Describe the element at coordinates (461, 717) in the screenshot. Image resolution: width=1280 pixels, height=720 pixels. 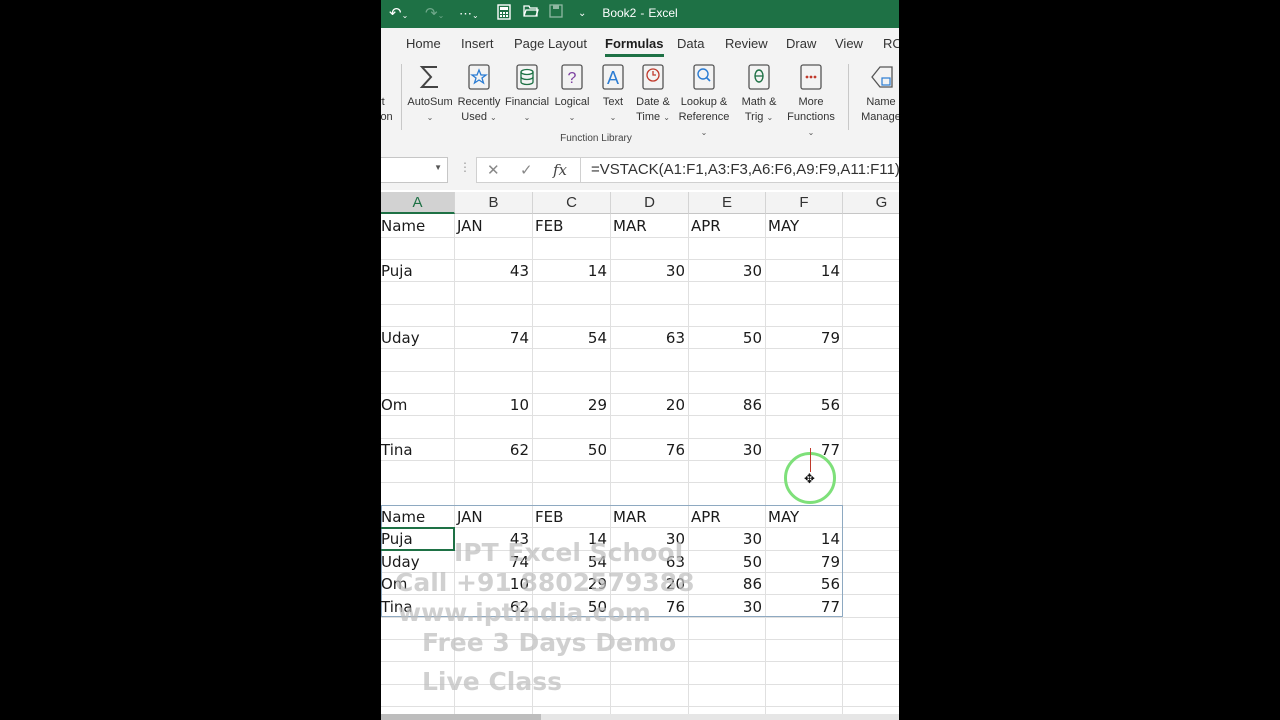
I see `scrollbar-thumb` at that location.